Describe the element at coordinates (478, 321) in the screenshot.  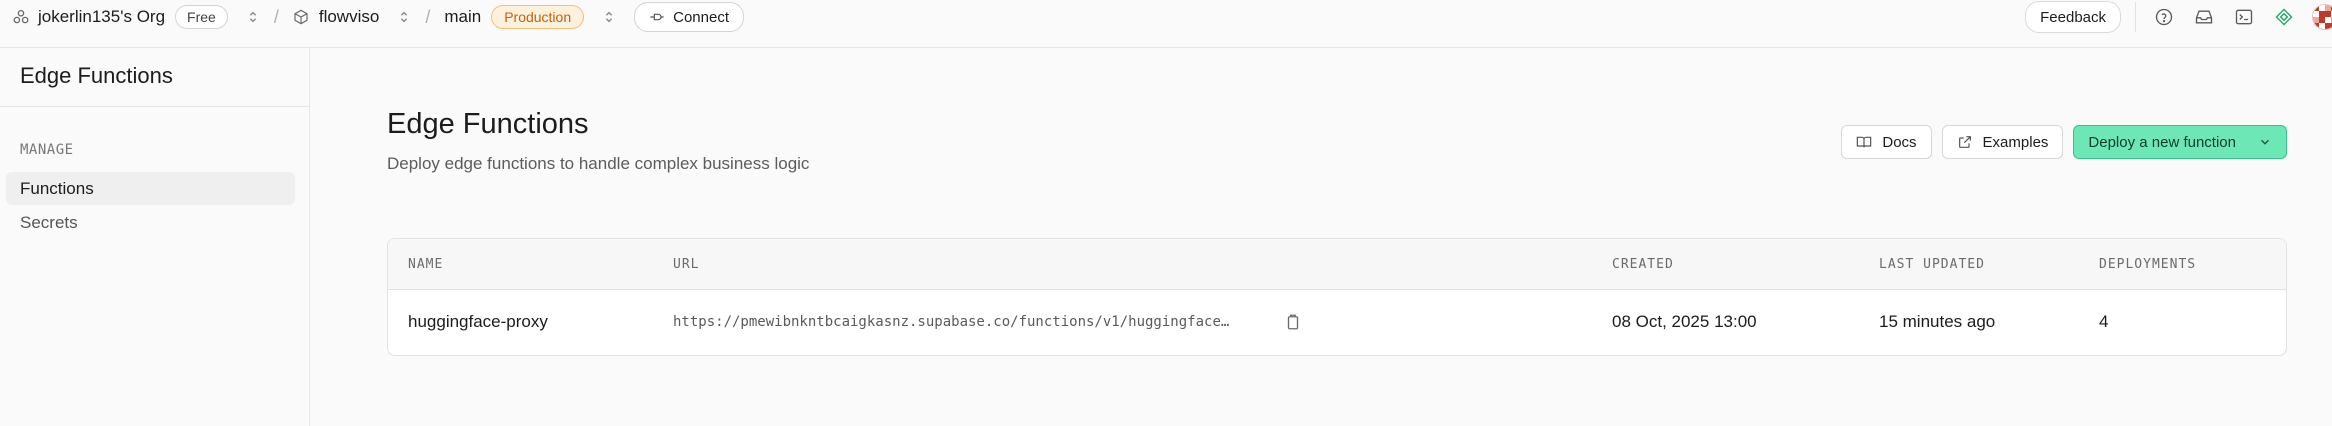
I see `function-name: huggingface-proxy` at that location.